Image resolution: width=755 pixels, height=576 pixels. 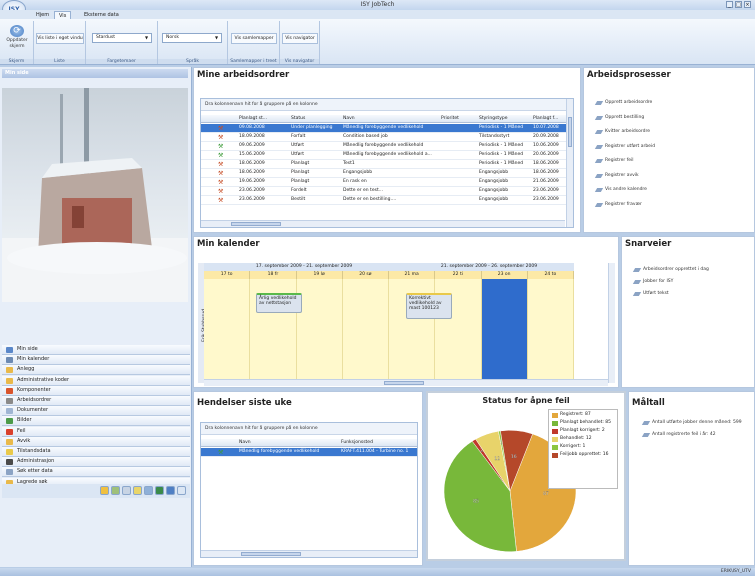 What do you see at coordinates (254, 38) in the screenshot?
I see `folders-button: Vis samlemapper` at bounding box center [254, 38].